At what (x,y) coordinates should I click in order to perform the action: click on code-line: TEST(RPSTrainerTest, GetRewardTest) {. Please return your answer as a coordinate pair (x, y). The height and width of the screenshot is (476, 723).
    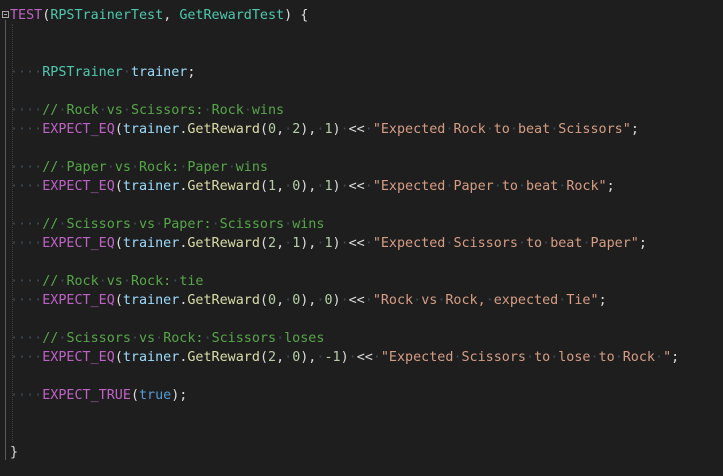
    Looking at the image, I should click on (159, 15).